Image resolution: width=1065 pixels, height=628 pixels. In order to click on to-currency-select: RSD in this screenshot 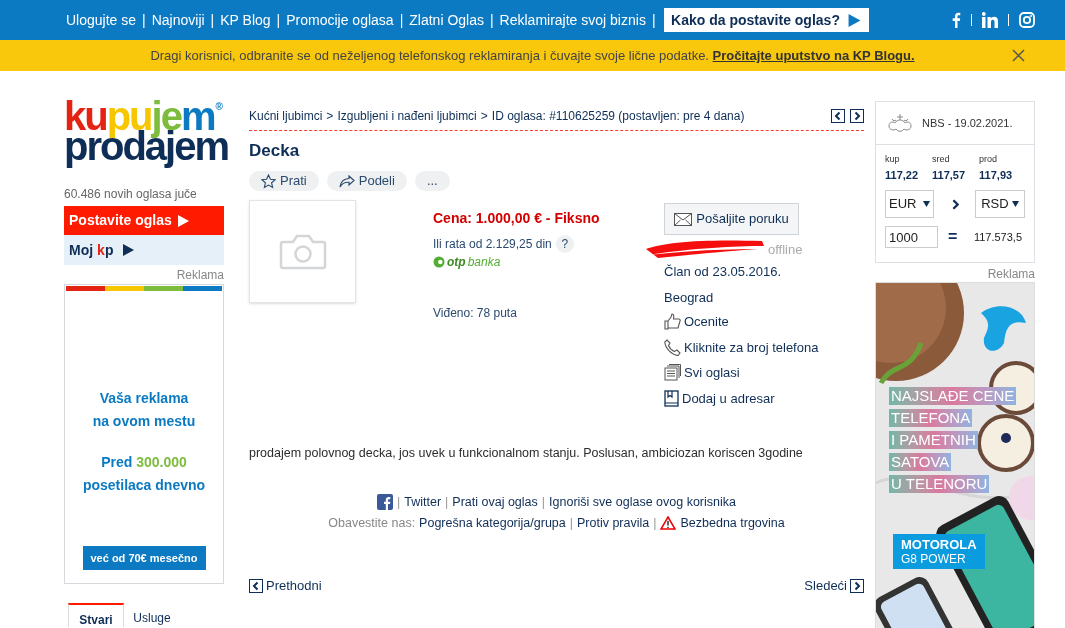, I will do `click(1000, 204)`.